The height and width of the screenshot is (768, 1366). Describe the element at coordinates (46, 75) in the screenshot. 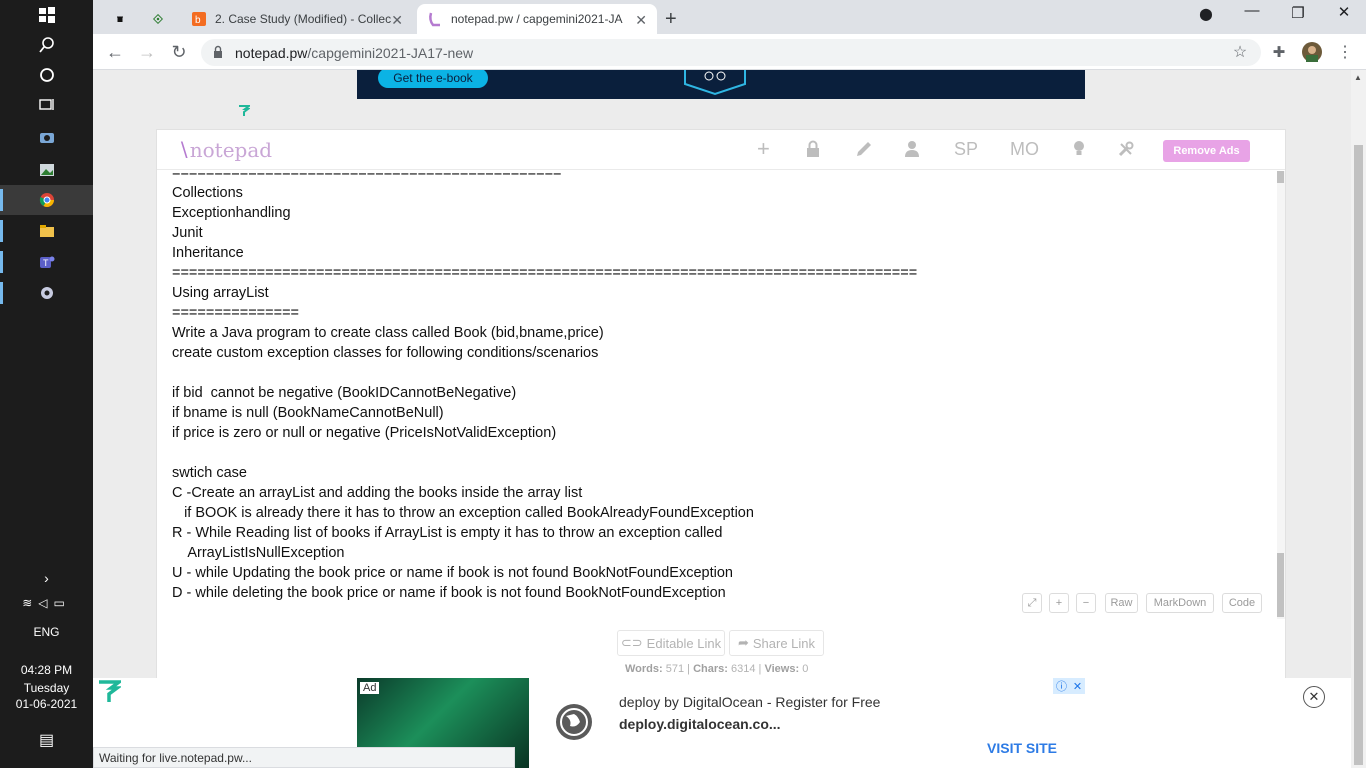

I see `cortana-icon` at that location.